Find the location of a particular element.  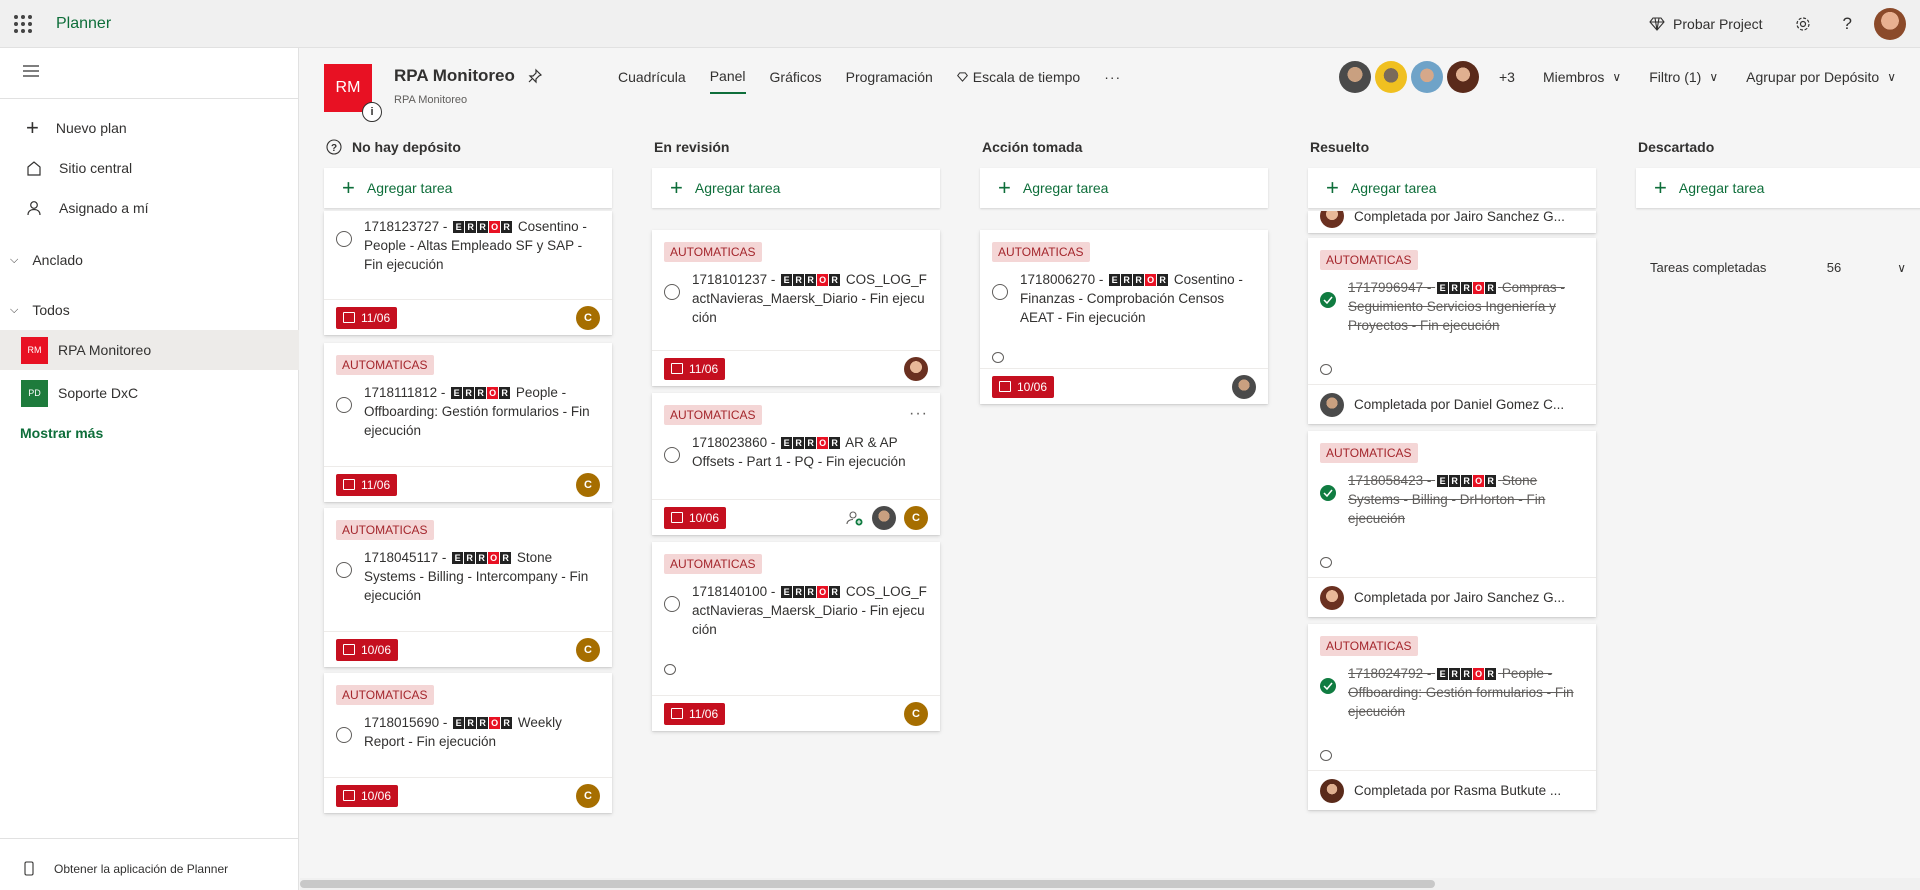

plan-logo: RM i is located at coordinates (353, 93).